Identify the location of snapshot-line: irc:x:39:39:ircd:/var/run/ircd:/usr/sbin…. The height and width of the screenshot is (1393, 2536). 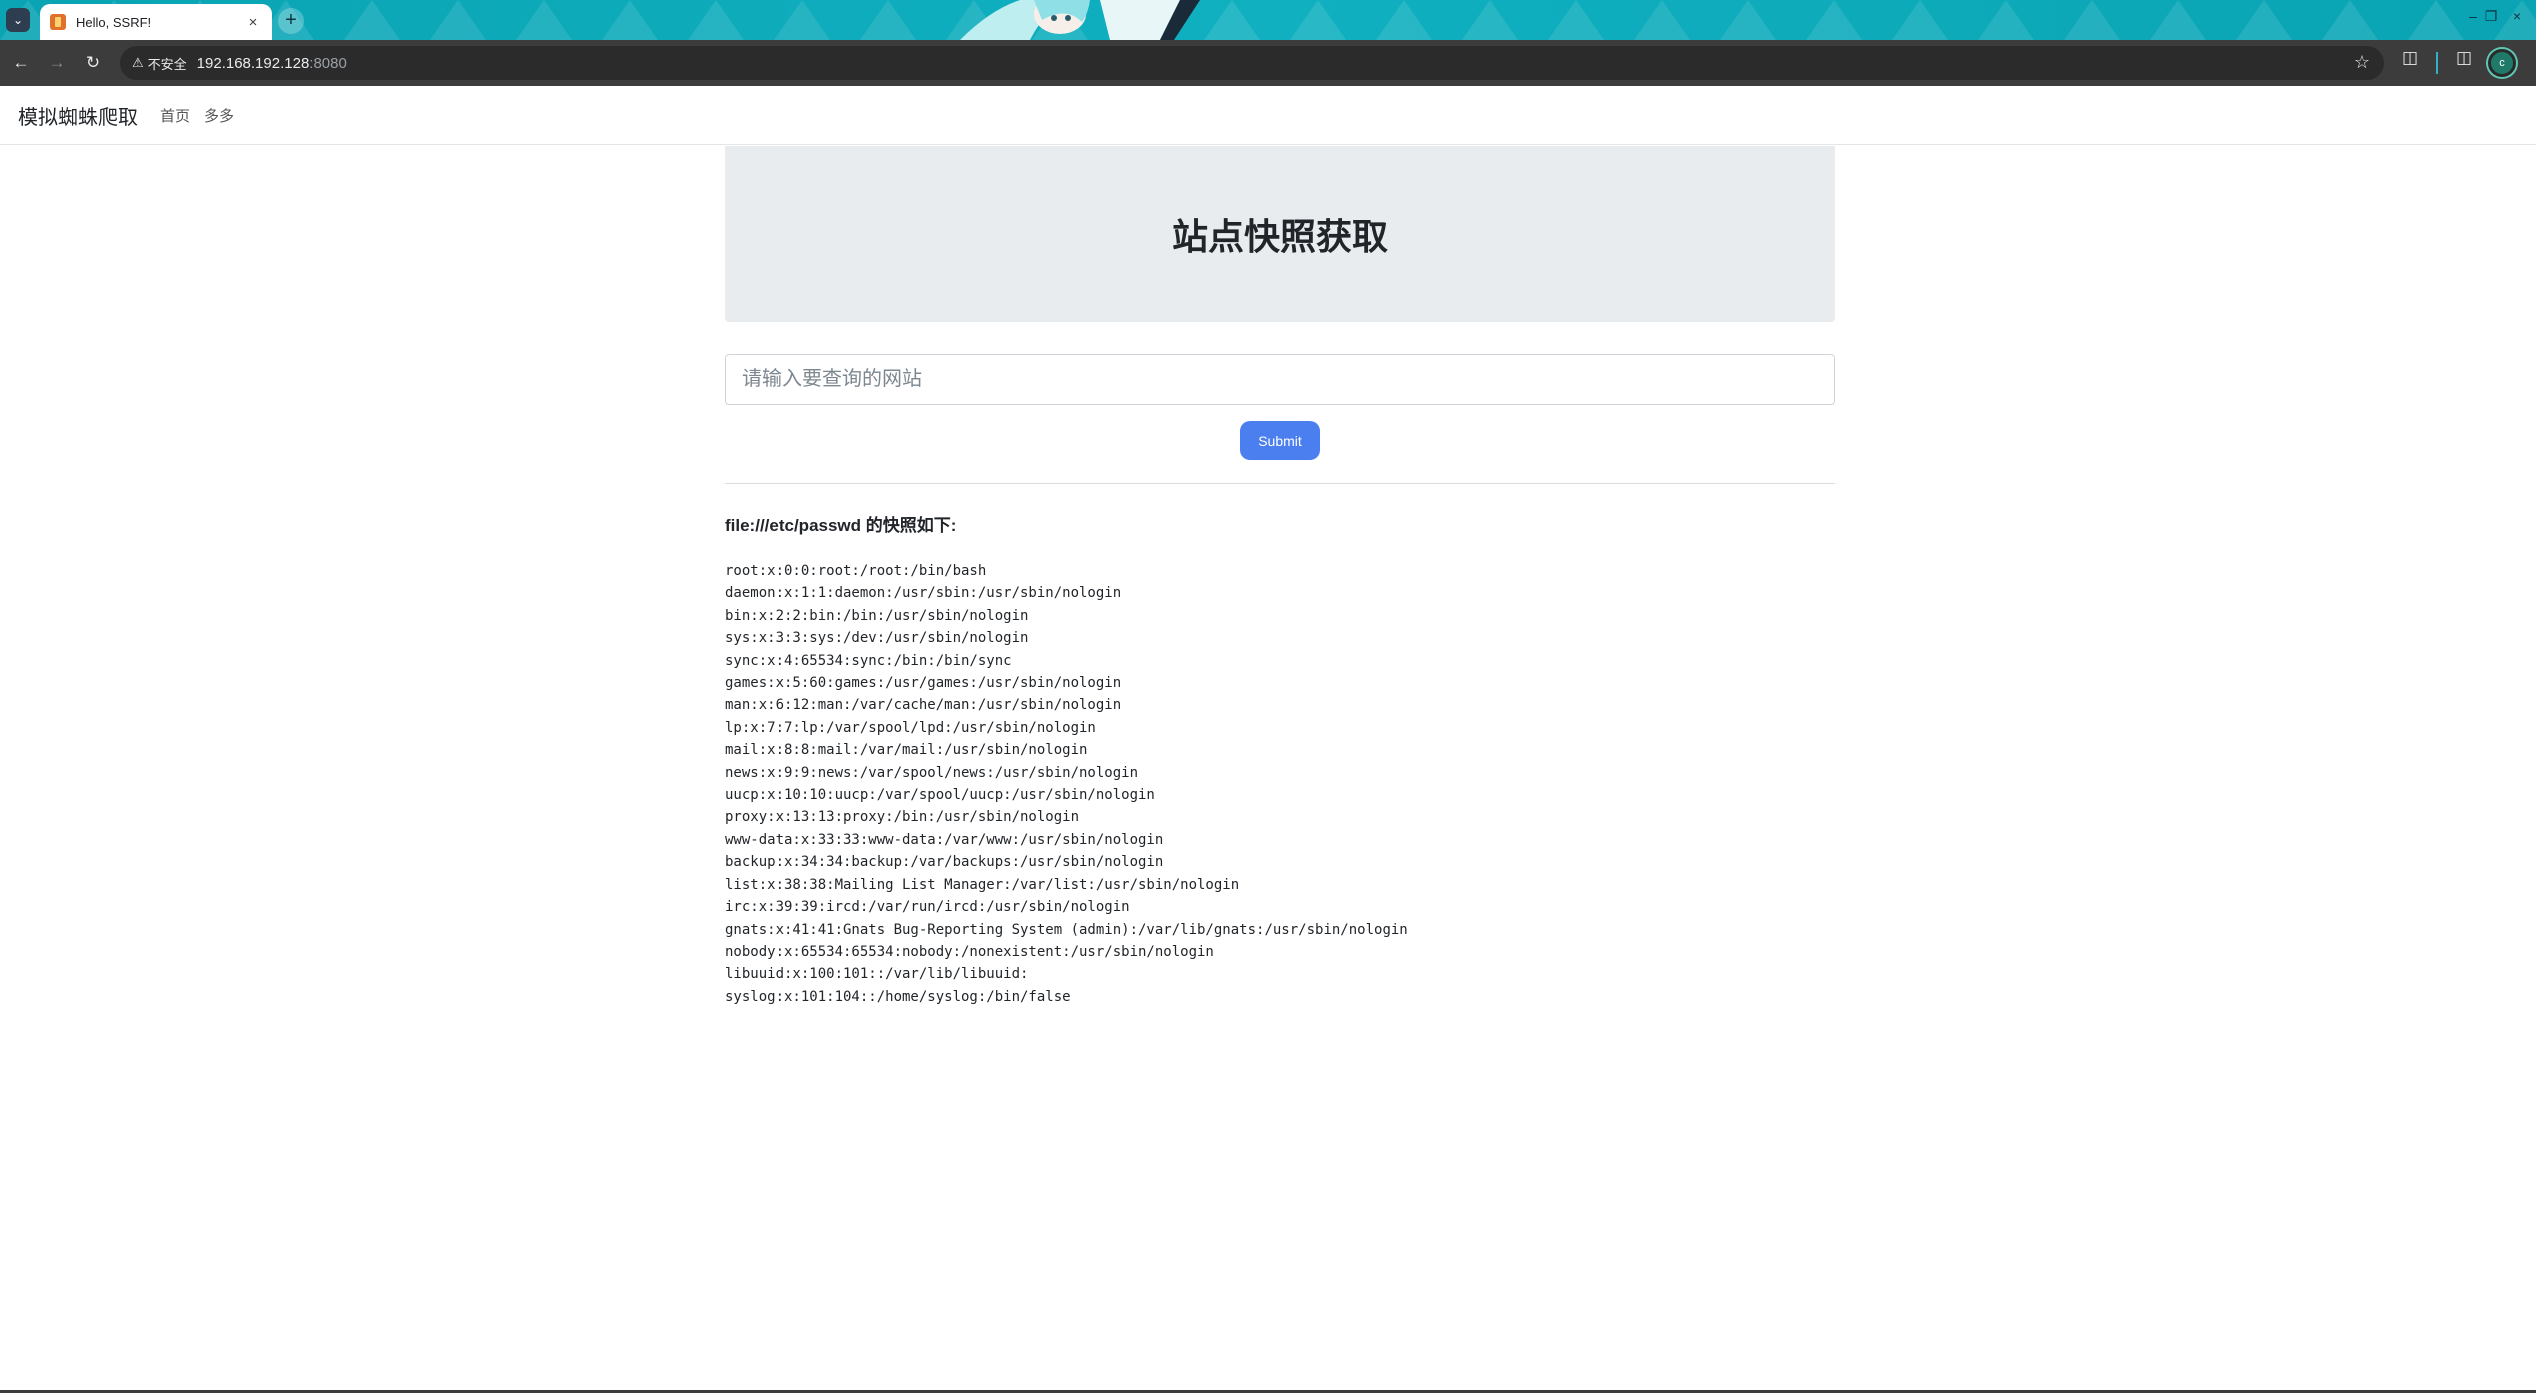
(927, 907).